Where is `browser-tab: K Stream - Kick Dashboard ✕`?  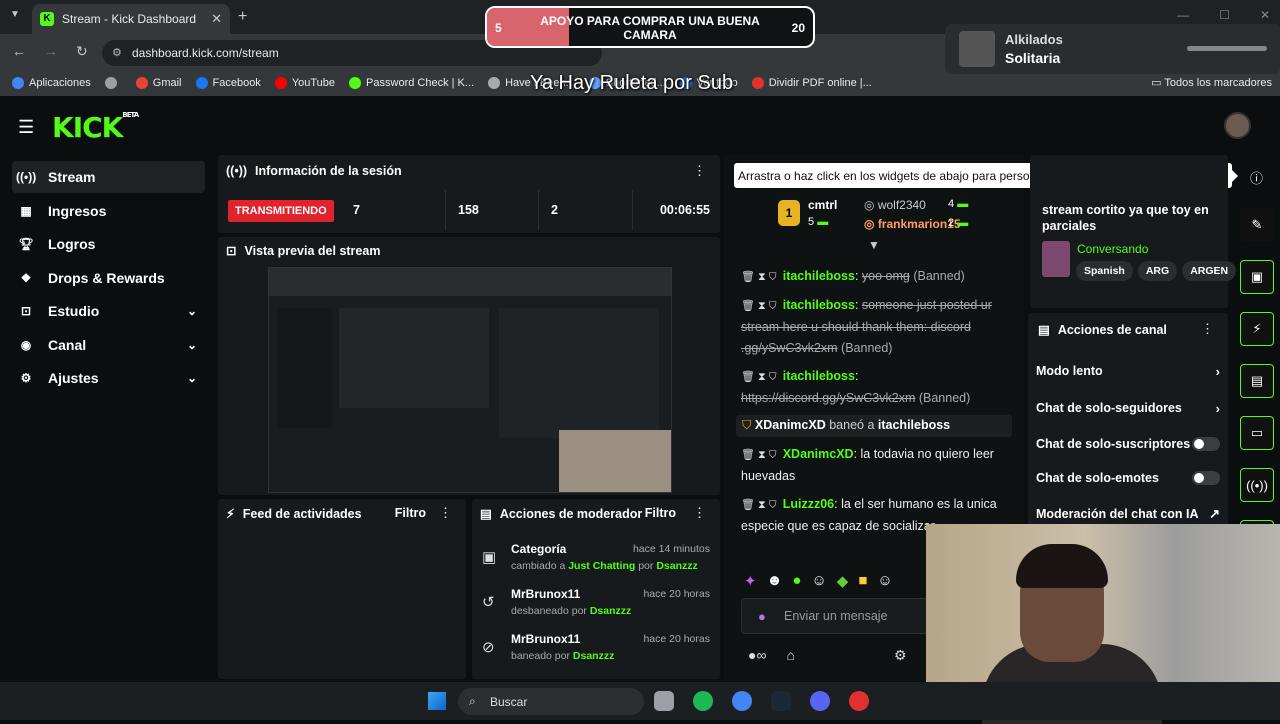 browser-tab: K Stream - Kick Dashboard ✕ is located at coordinates (131, 19).